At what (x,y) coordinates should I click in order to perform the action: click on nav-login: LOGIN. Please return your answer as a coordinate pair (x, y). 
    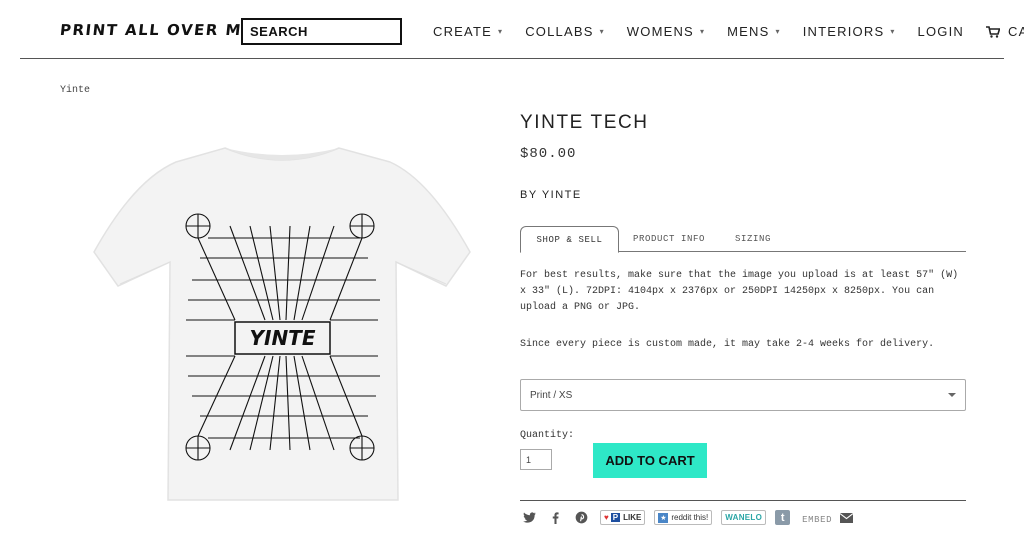
    Looking at the image, I should click on (941, 31).